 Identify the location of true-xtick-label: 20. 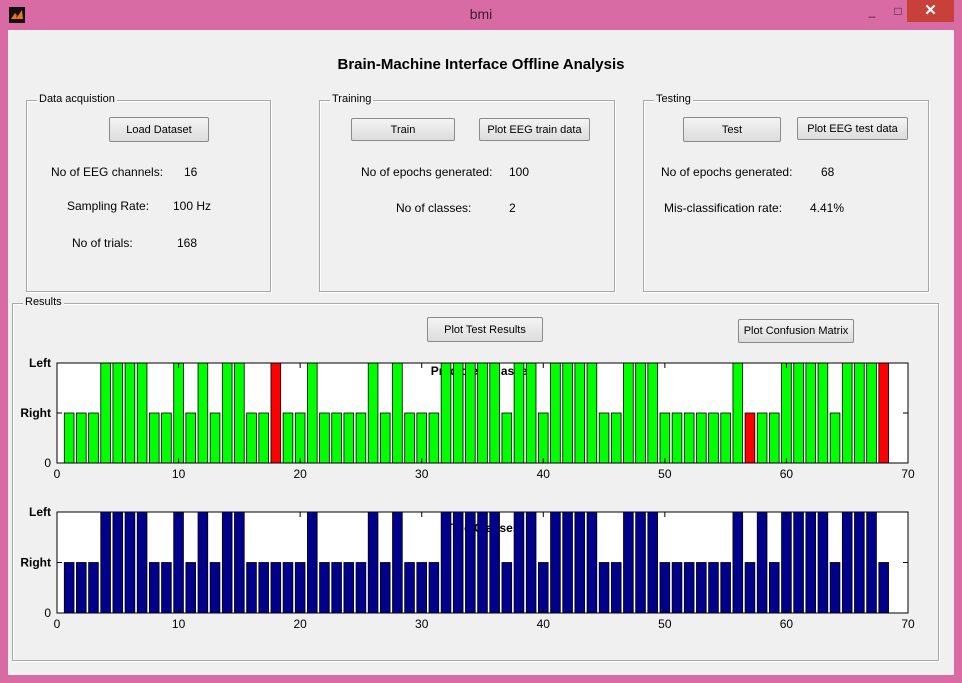
(300, 624).